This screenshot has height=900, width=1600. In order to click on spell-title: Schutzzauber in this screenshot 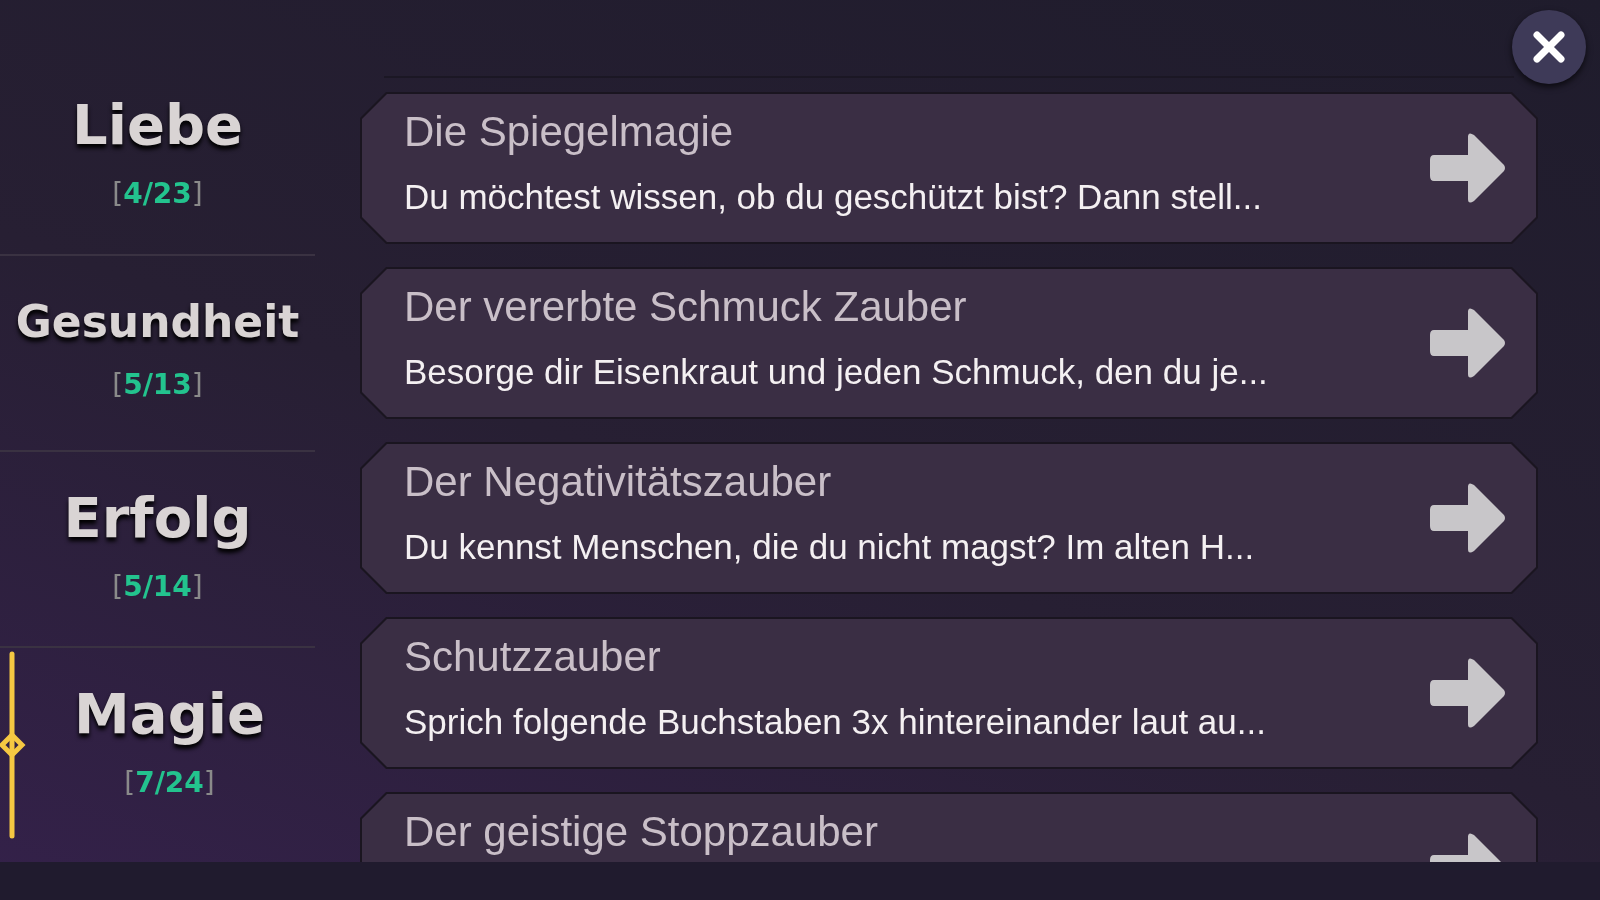, I will do `click(533, 657)`.